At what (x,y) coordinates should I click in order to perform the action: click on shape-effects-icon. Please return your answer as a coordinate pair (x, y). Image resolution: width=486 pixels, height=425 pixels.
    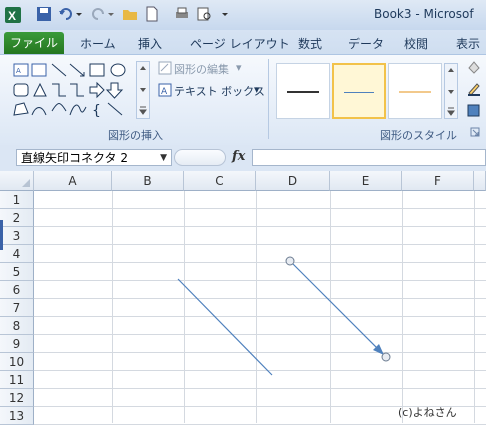
    Looking at the image, I should click on (474, 112).